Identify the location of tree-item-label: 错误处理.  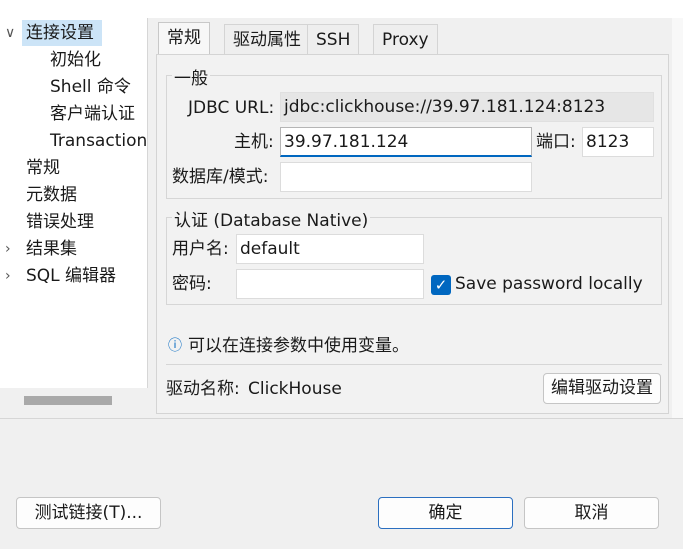
(60, 222).